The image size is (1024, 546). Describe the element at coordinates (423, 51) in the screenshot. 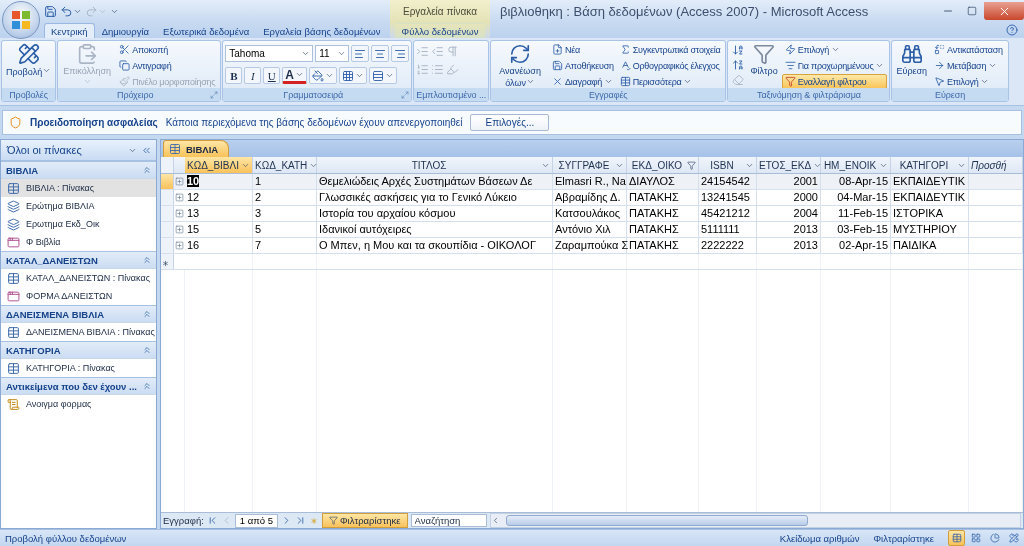

I see `indent-icon` at that location.